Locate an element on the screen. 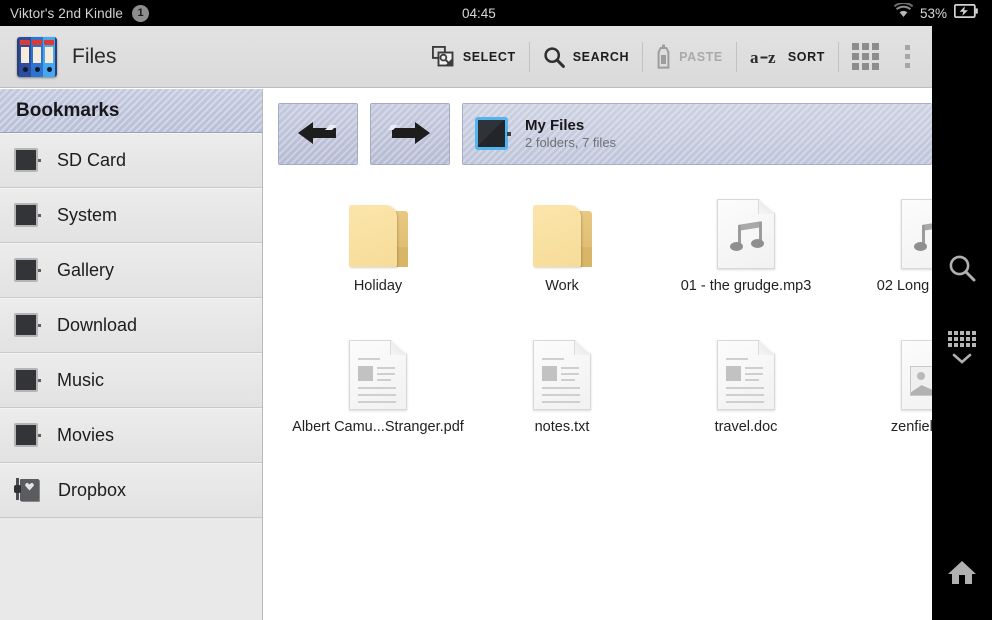 This screenshot has width=992, height=620. sidebar-item-label: Dropbox is located at coordinates (92, 490).